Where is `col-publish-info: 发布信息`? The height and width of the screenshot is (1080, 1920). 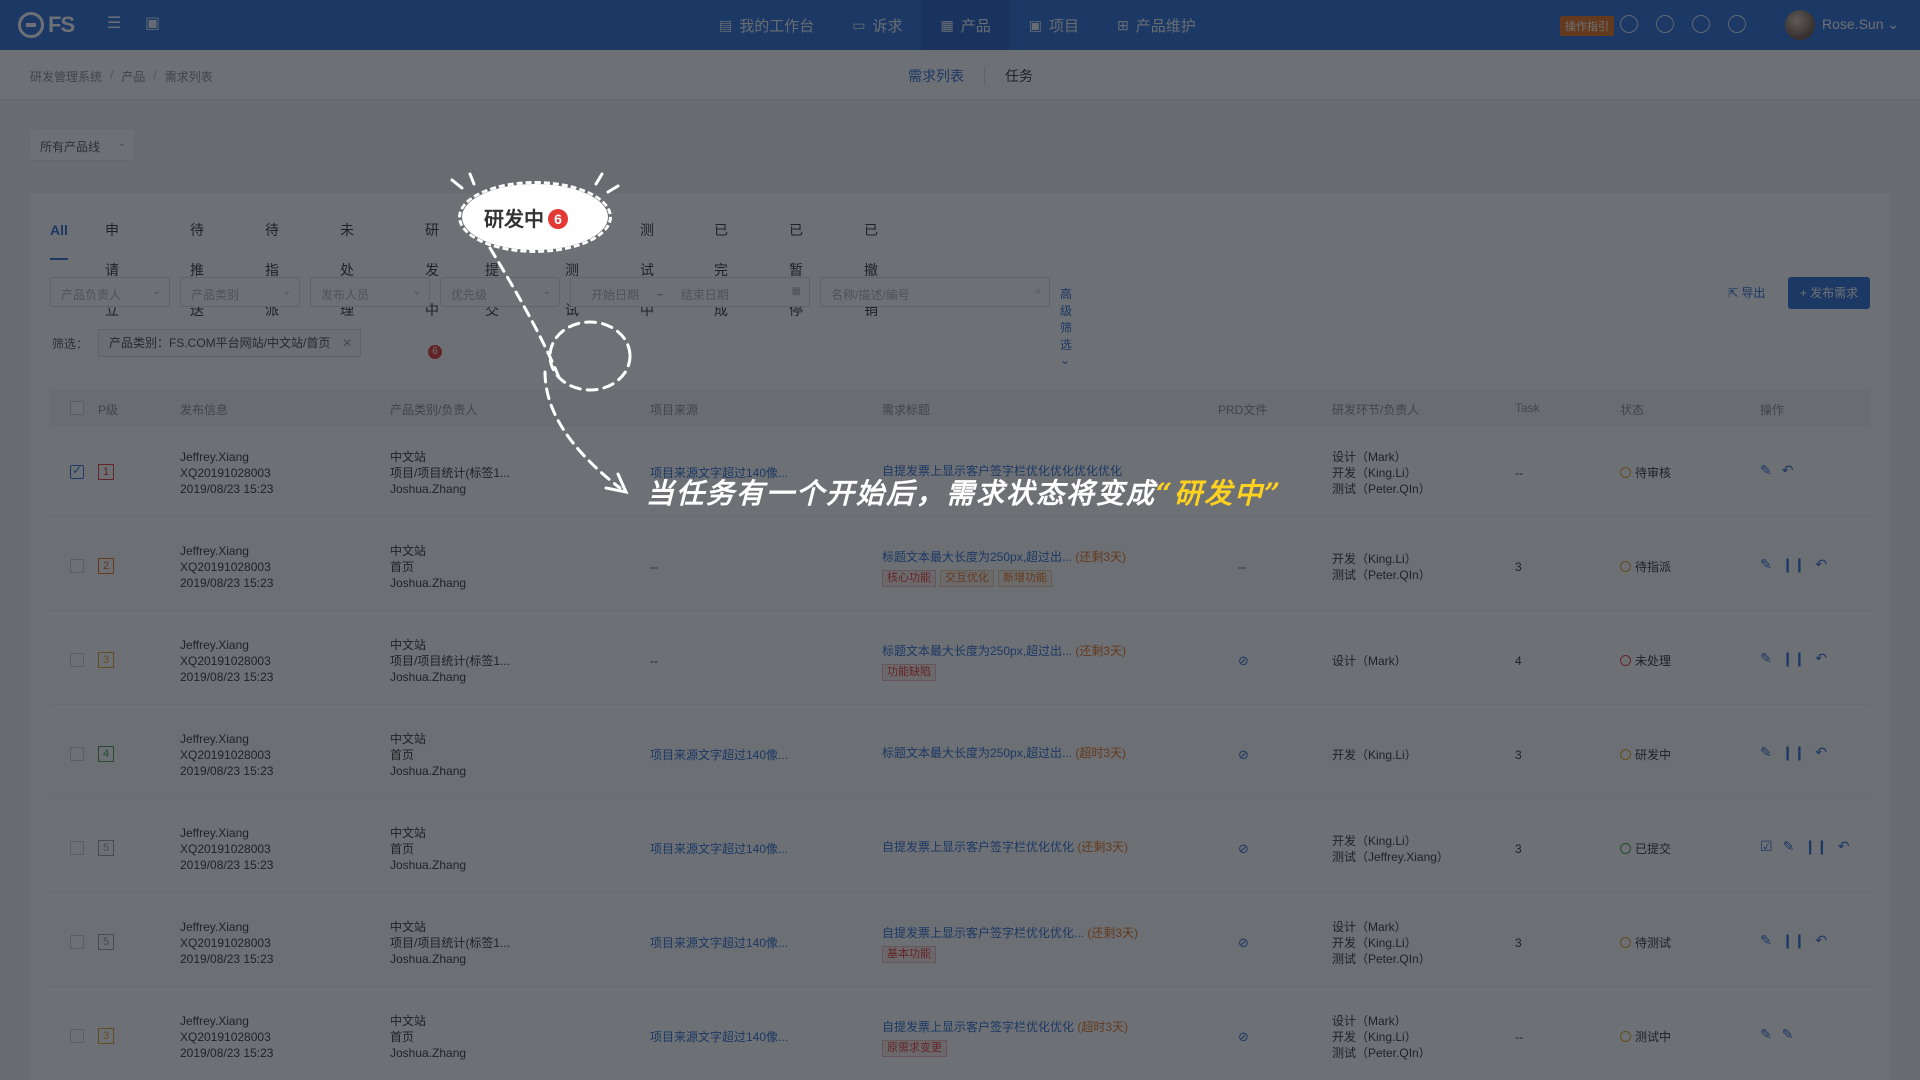
col-publish-info: 发布信息 is located at coordinates (204, 409).